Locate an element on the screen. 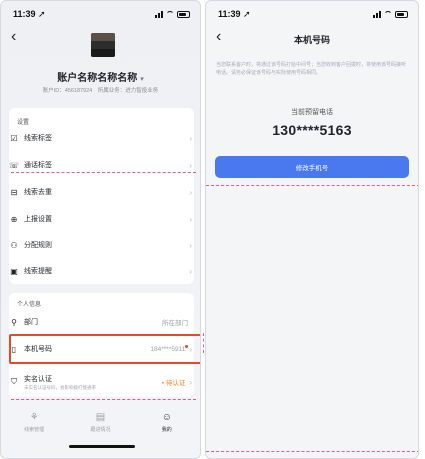 This screenshot has height=459, width=425. personal-item-department: ⚲ 部门 所在部门 is located at coordinates (100, 322).